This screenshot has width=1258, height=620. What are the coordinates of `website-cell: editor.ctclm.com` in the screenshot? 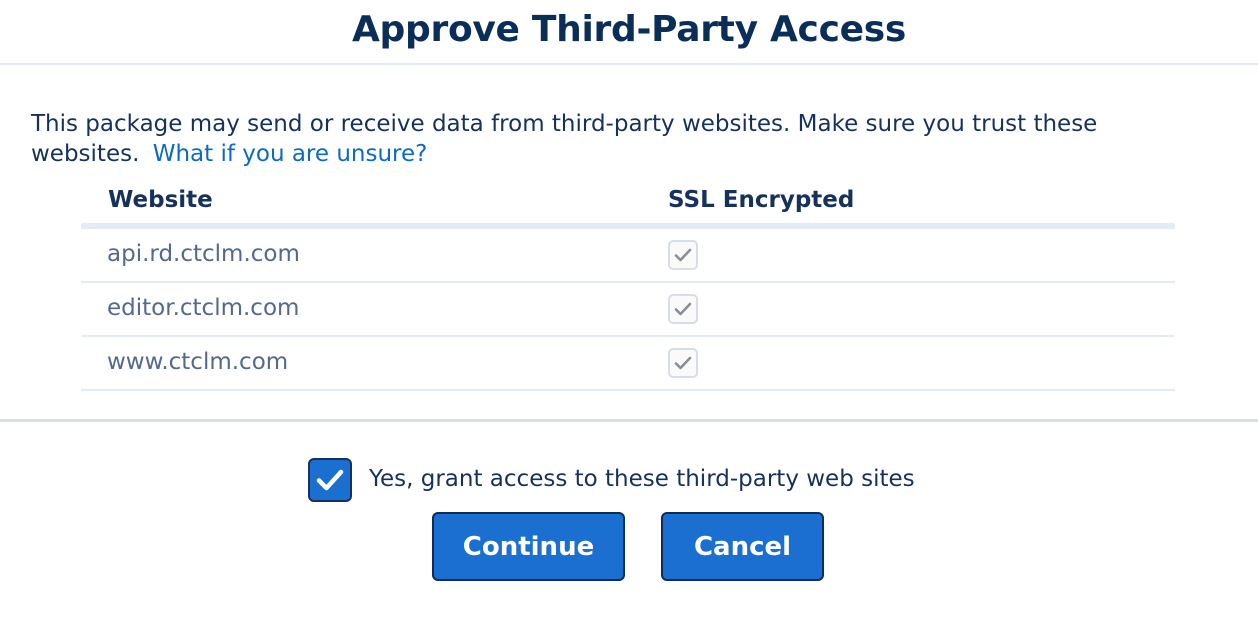 It's located at (203, 308).